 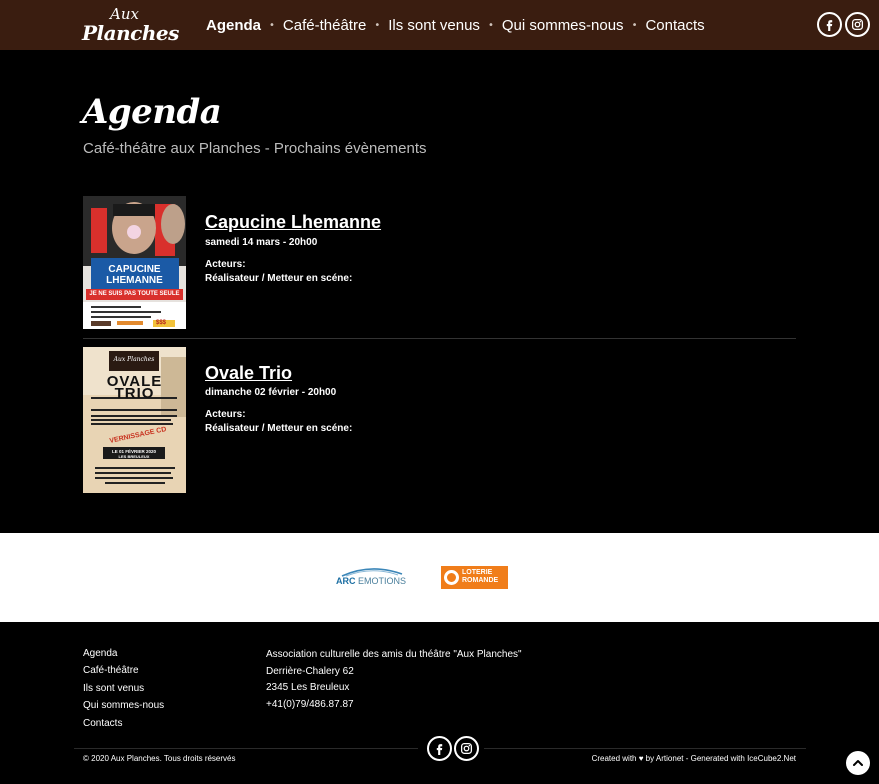 What do you see at coordinates (161, 323) in the screenshot?
I see `poster-price: $$$` at bounding box center [161, 323].